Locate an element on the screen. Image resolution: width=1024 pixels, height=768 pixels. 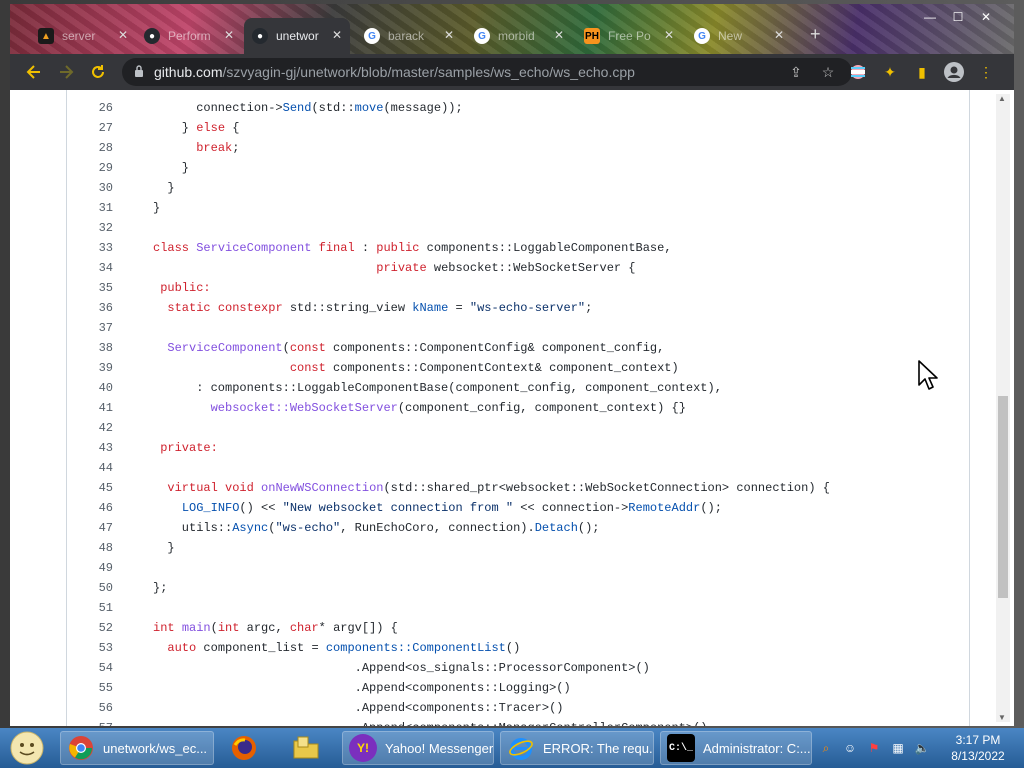
line-number: 50 is located at coordinates (90, 588).